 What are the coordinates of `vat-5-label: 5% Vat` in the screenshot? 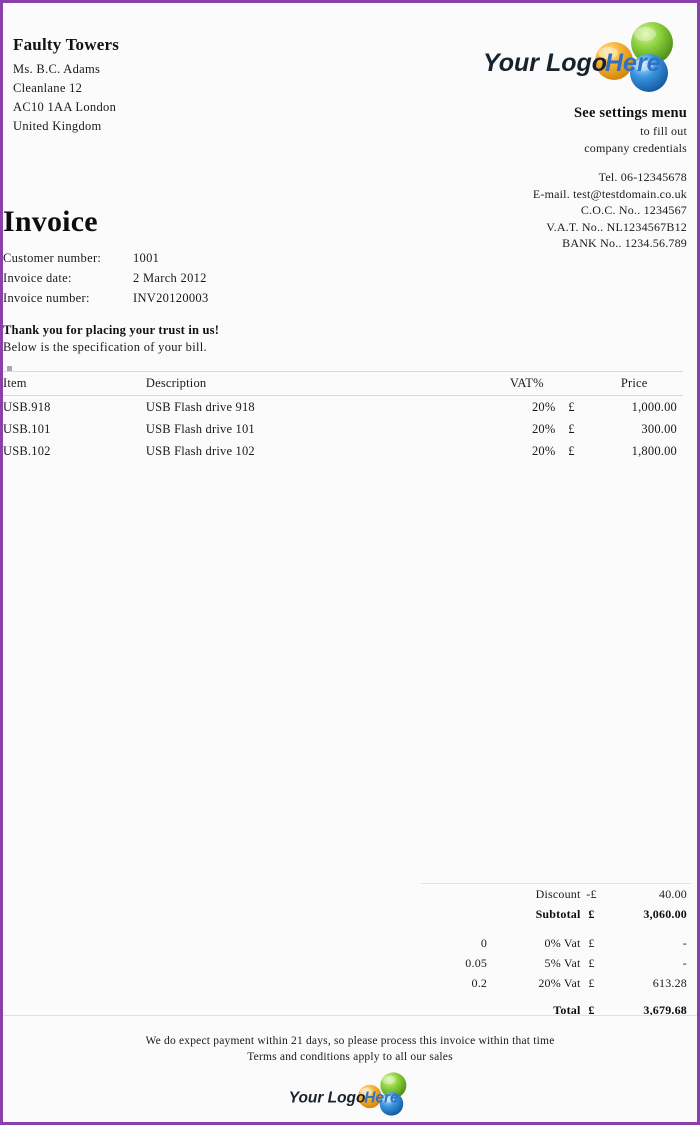 It's located at (562, 963).